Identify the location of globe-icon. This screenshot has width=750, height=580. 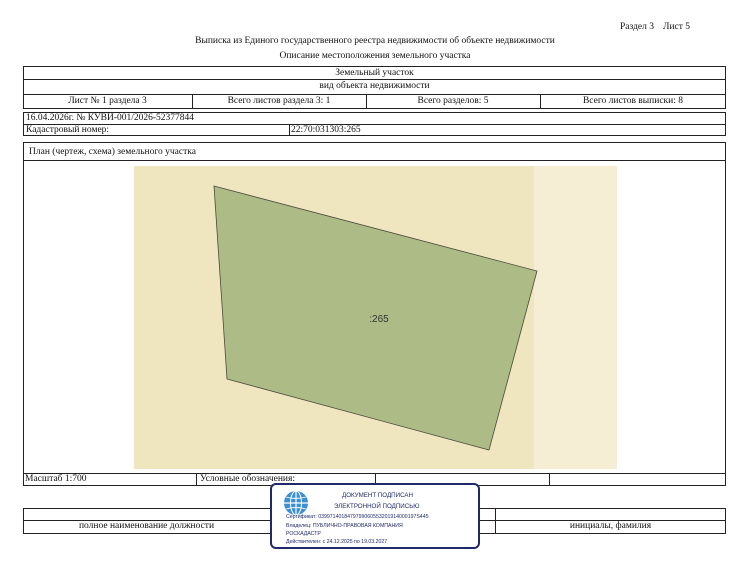
(296, 503).